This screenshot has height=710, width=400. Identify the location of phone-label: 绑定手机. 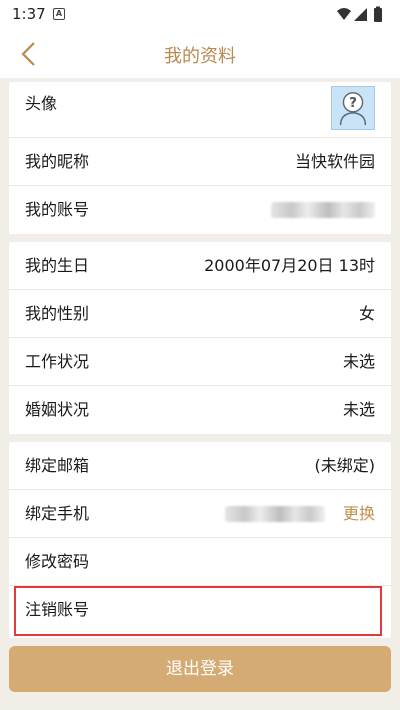
(57, 513).